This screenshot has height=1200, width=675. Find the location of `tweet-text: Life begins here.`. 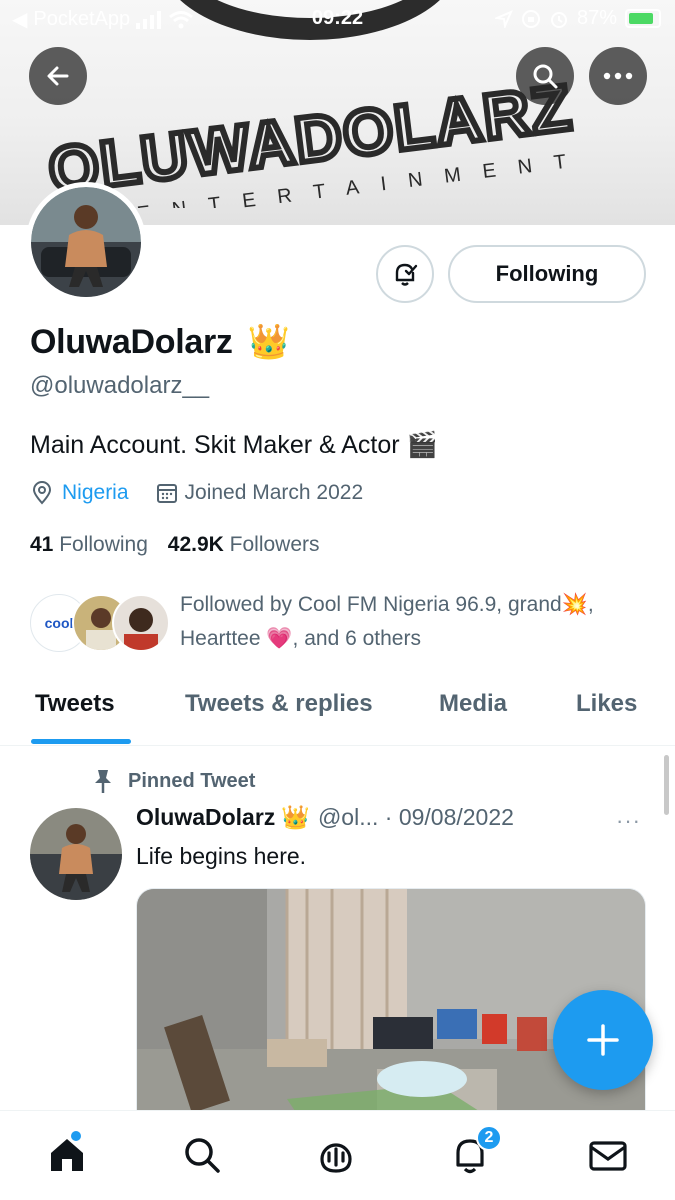

tweet-text: Life begins here. is located at coordinates (221, 856).